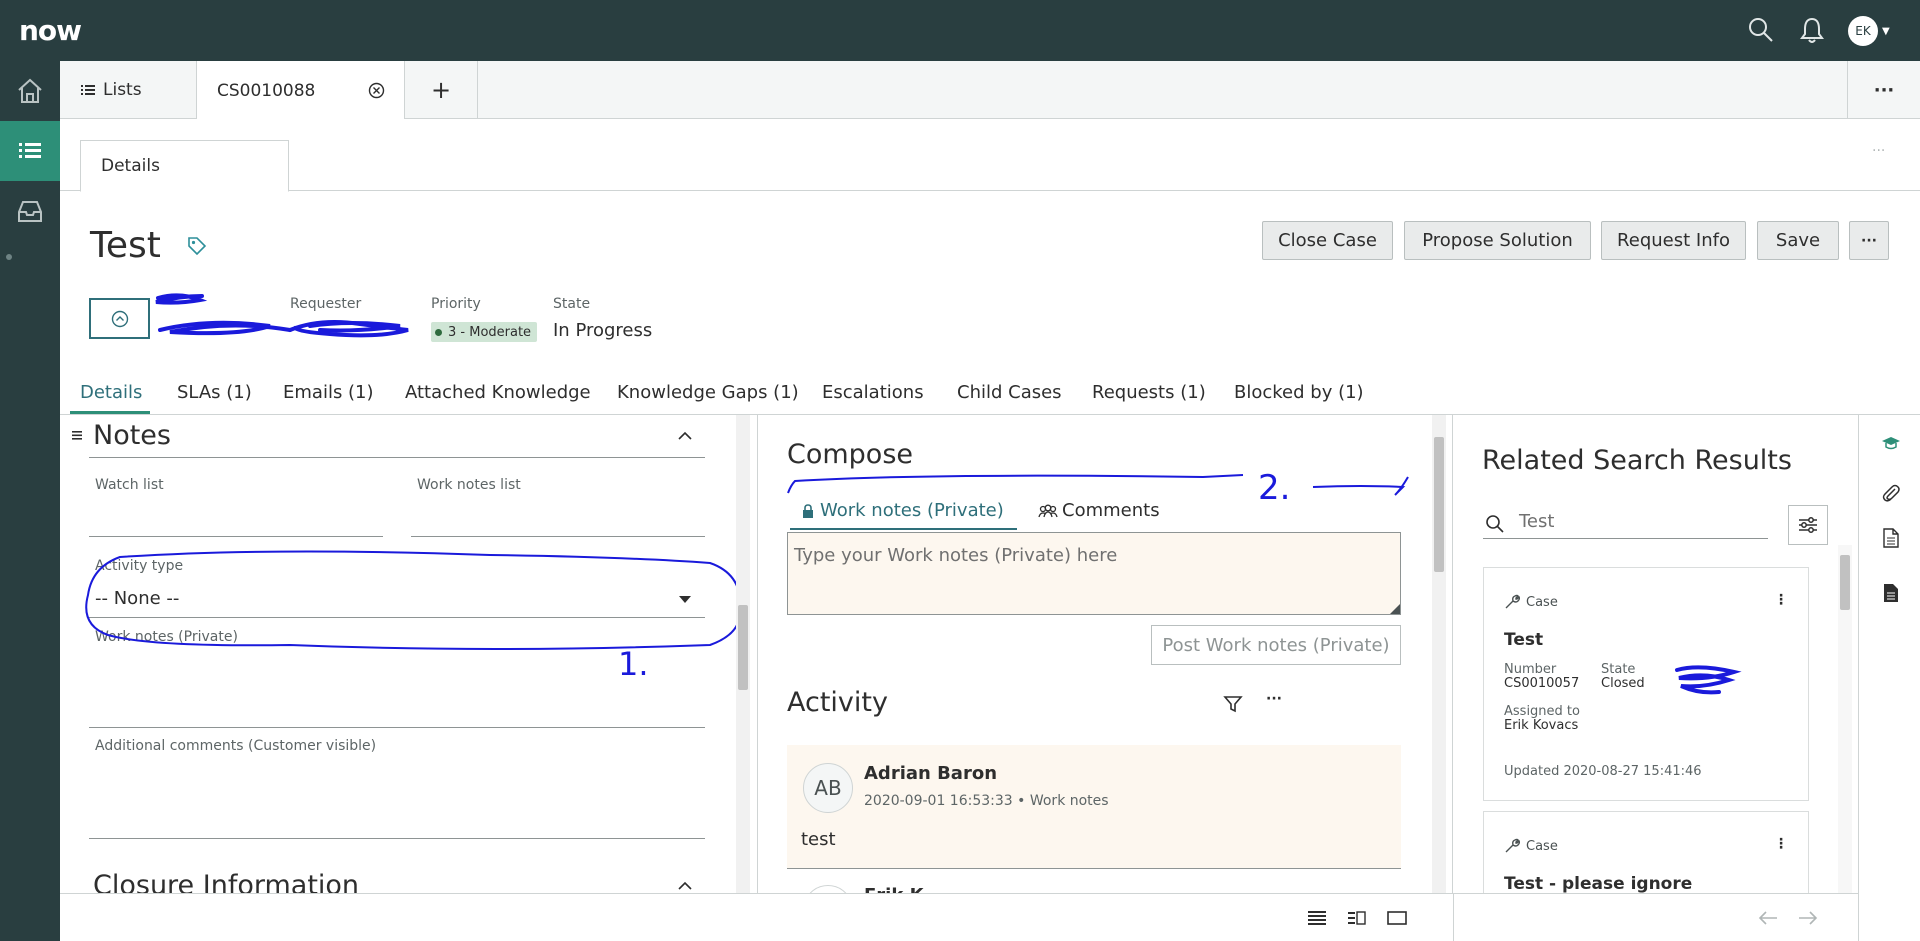 The image size is (1920, 941). Describe the element at coordinates (50, 30) in the screenshot. I see `servicenow-logo: now` at that location.